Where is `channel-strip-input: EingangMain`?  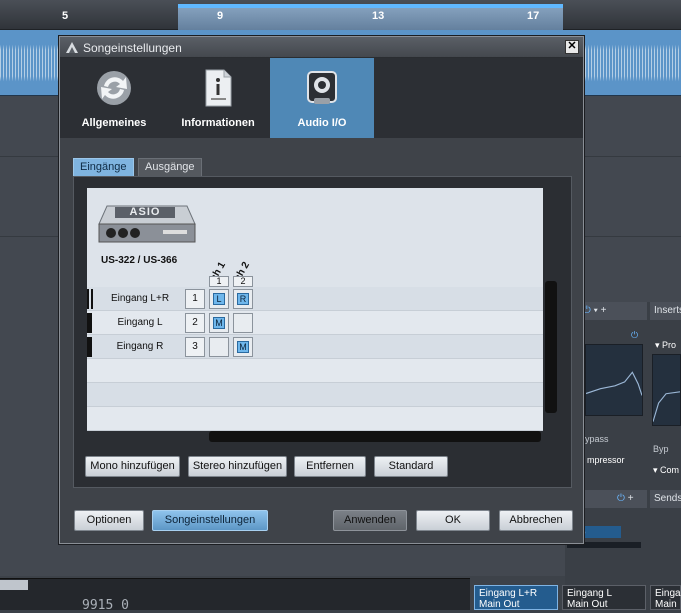 channel-strip-input: EingangMain is located at coordinates (665, 597).